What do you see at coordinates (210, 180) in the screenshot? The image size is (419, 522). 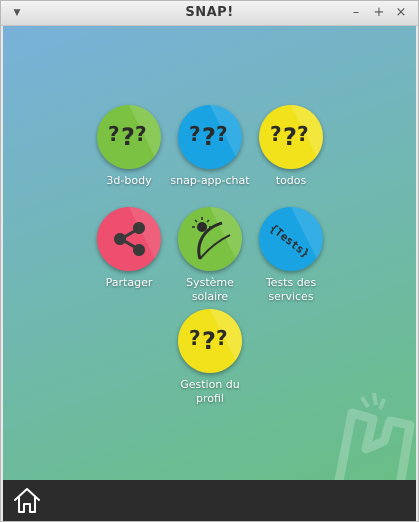 I see `app-label: snap-app-chat` at bounding box center [210, 180].